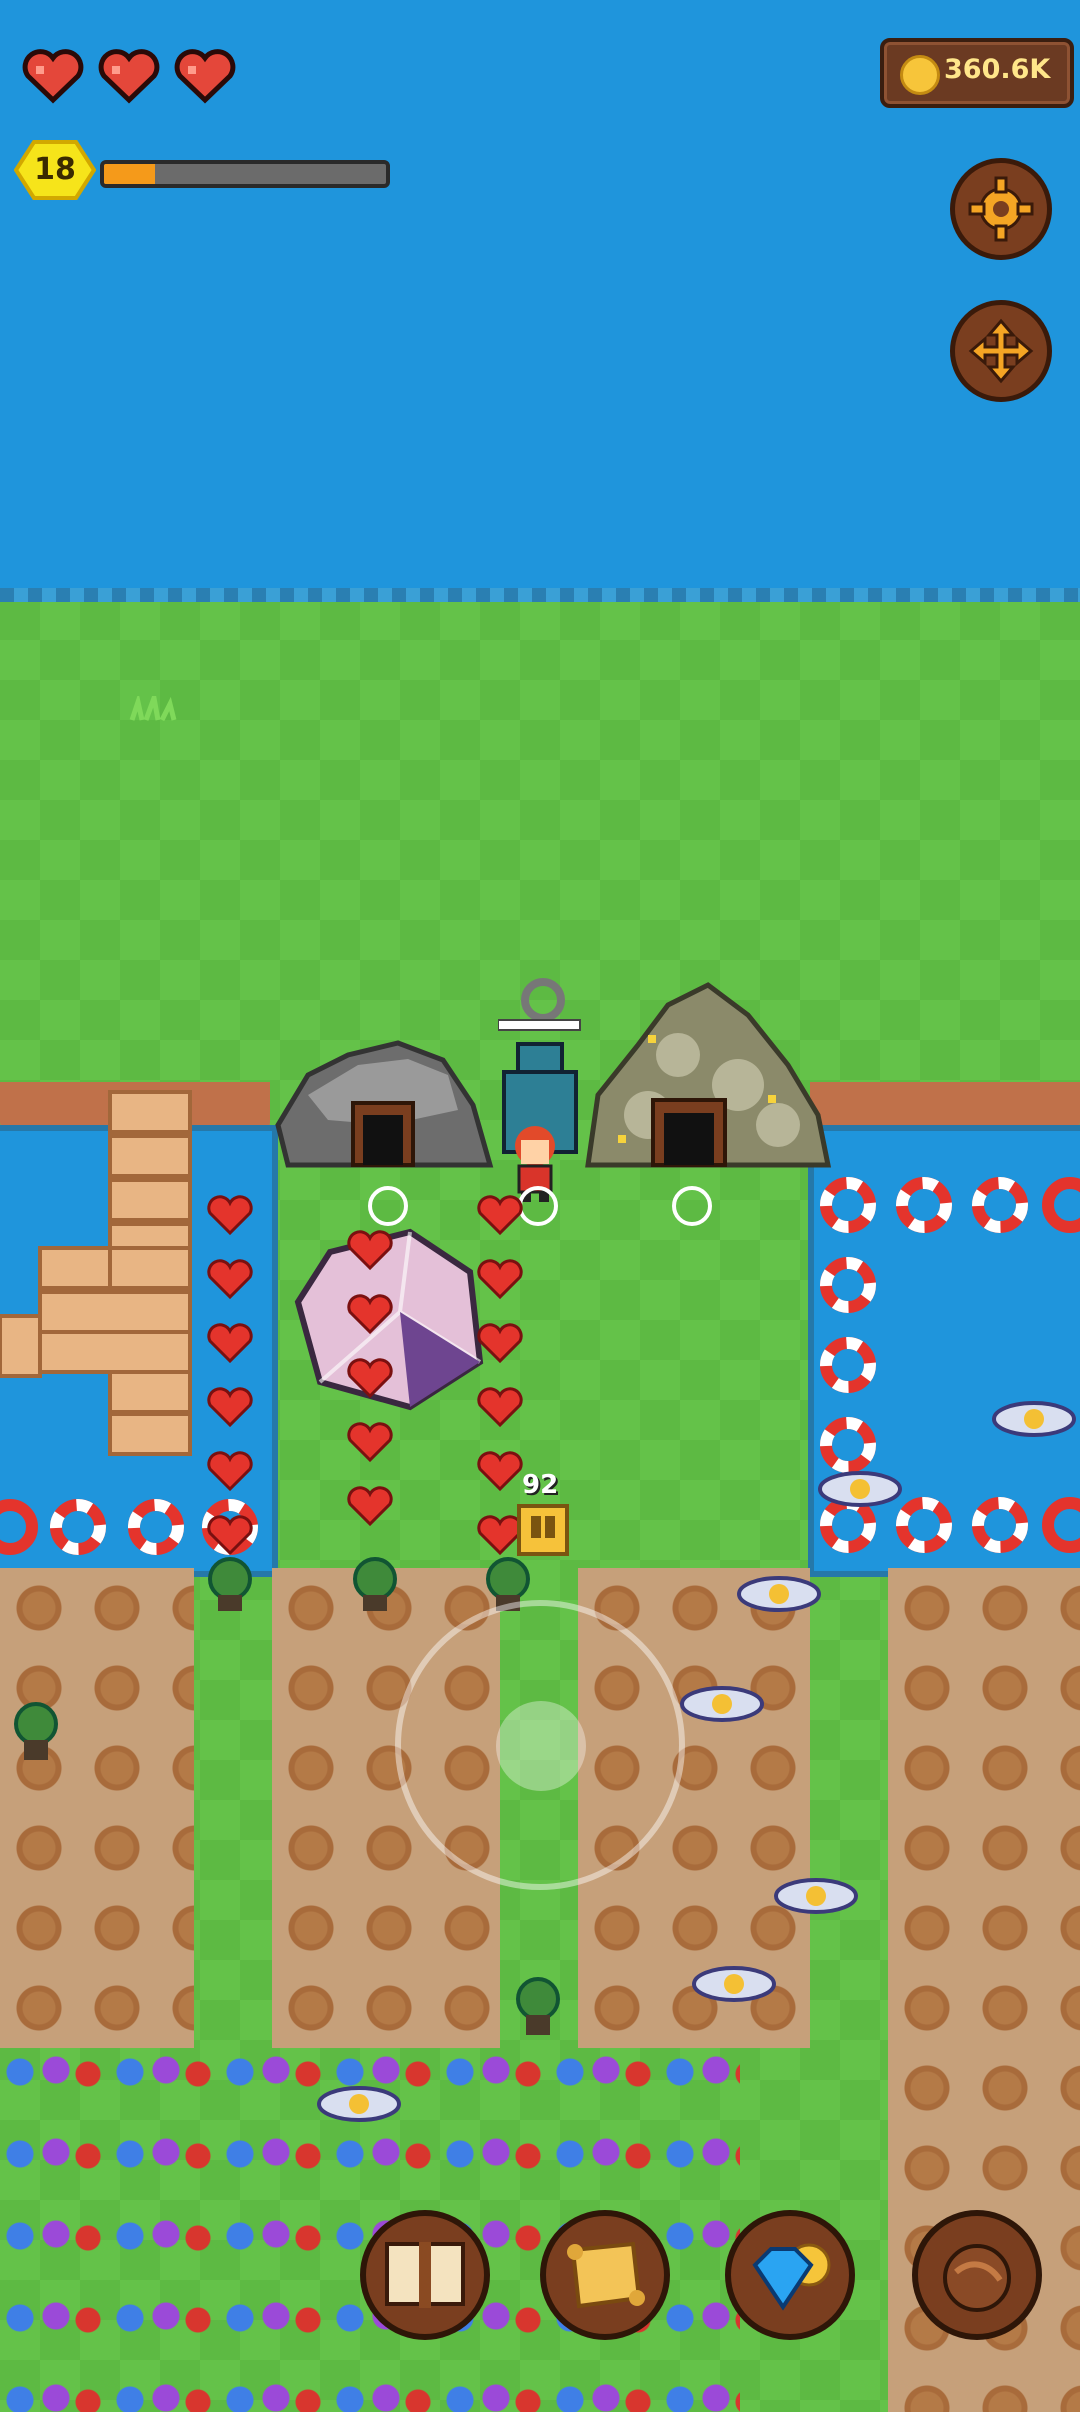 The height and width of the screenshot is (2412, 1080). I want to click on bag-button, so click(977, 2275).